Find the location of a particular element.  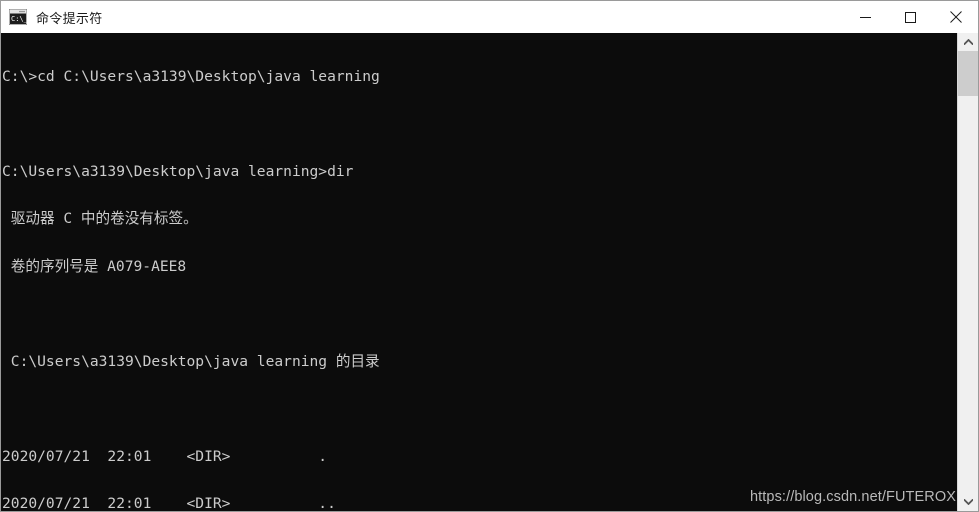

maximize-button is located at coordinates (910, 17).